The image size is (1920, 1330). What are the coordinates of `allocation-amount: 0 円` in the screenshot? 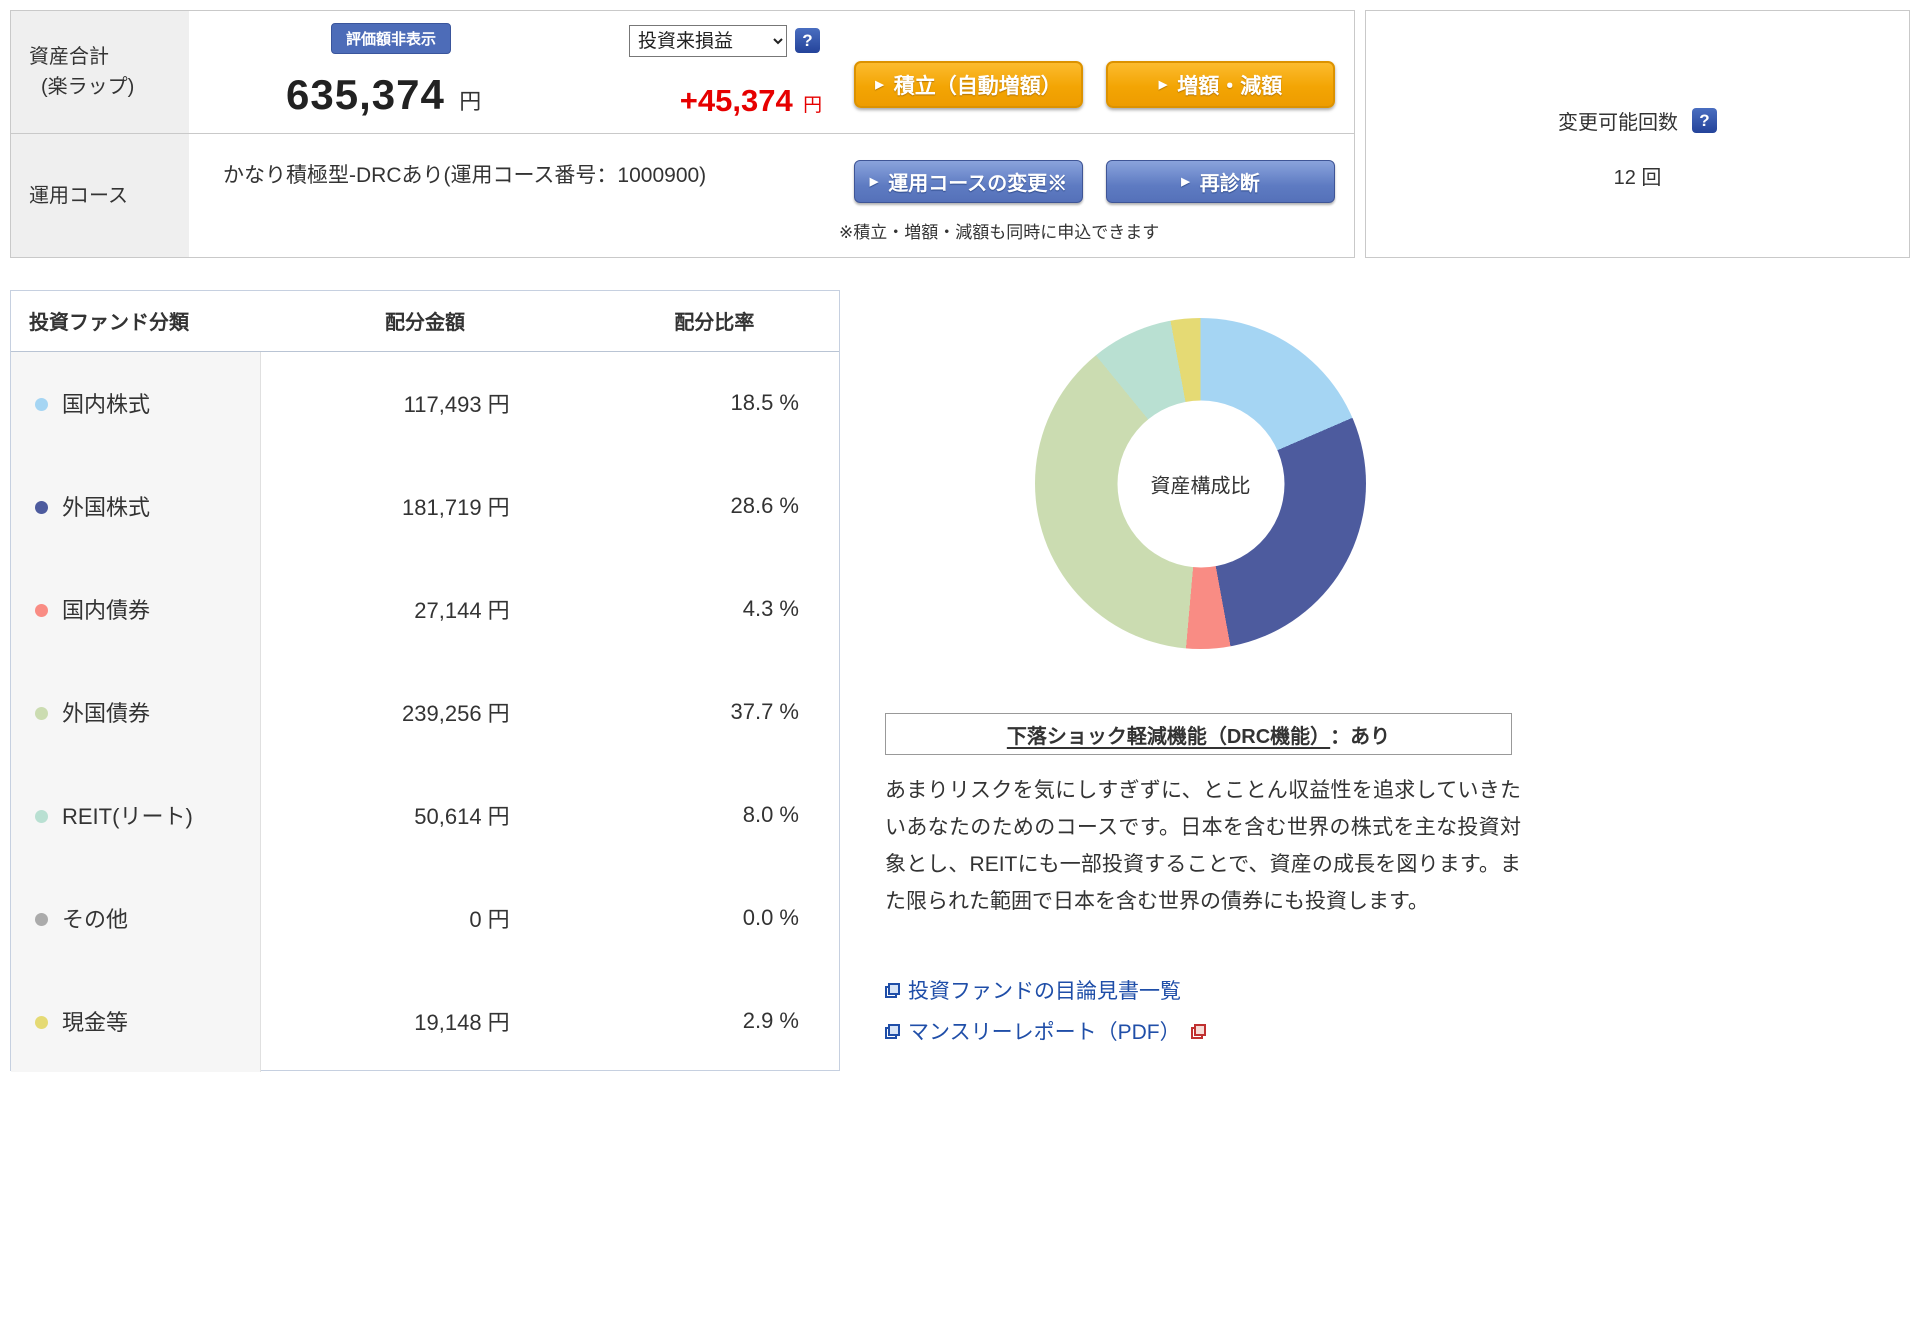 It's located at (489, 919).